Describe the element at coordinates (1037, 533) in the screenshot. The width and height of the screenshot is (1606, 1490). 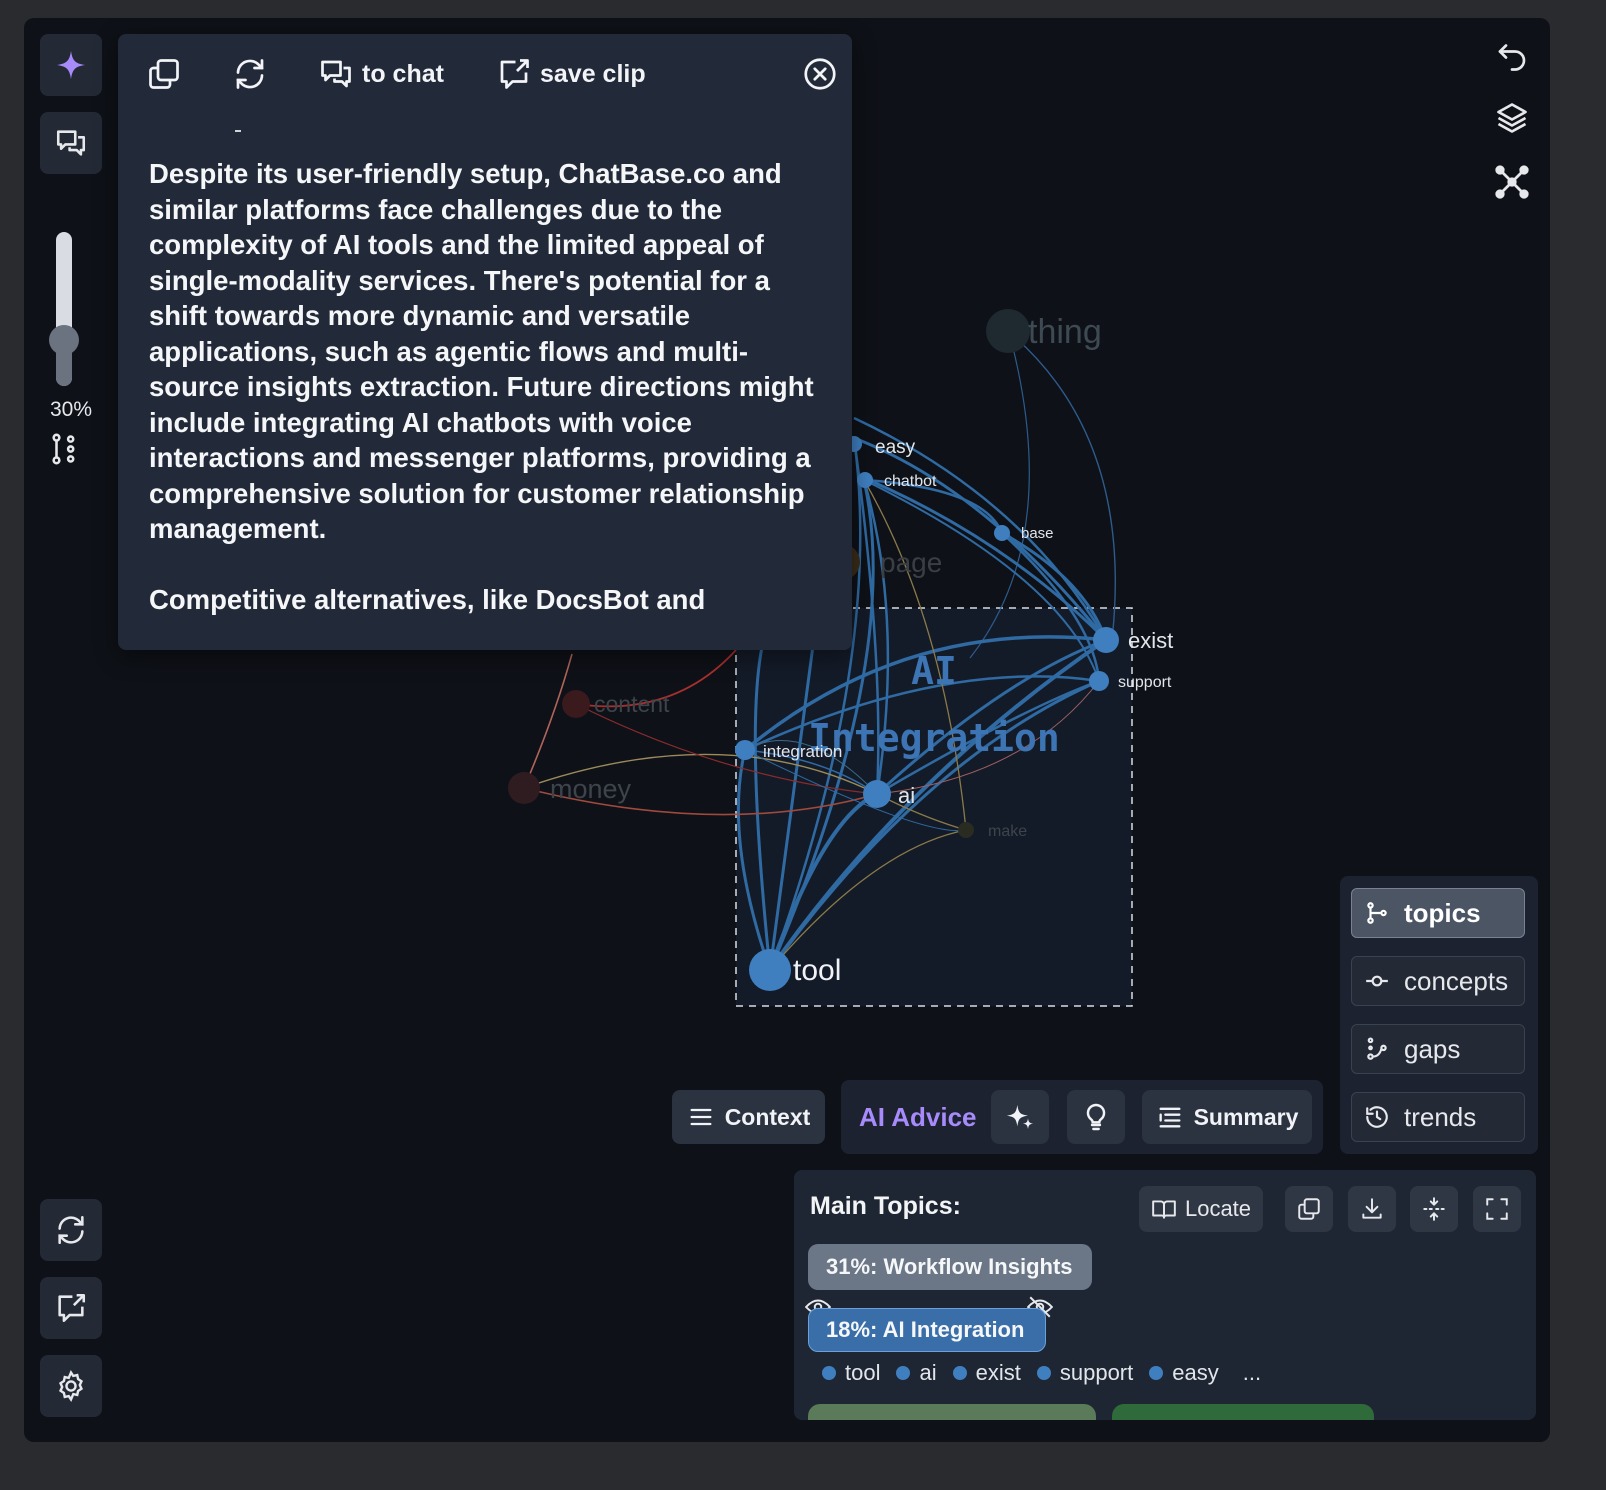
I see `node-label-base: base` at that location.